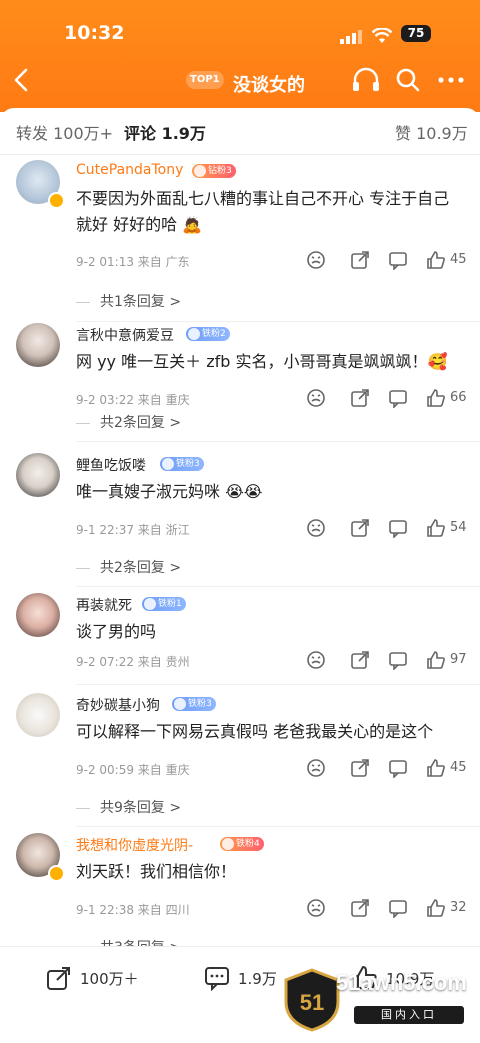 The image size is (480, 1043). I want to click on fan-badge: 铁粉2, so click(208, 334).